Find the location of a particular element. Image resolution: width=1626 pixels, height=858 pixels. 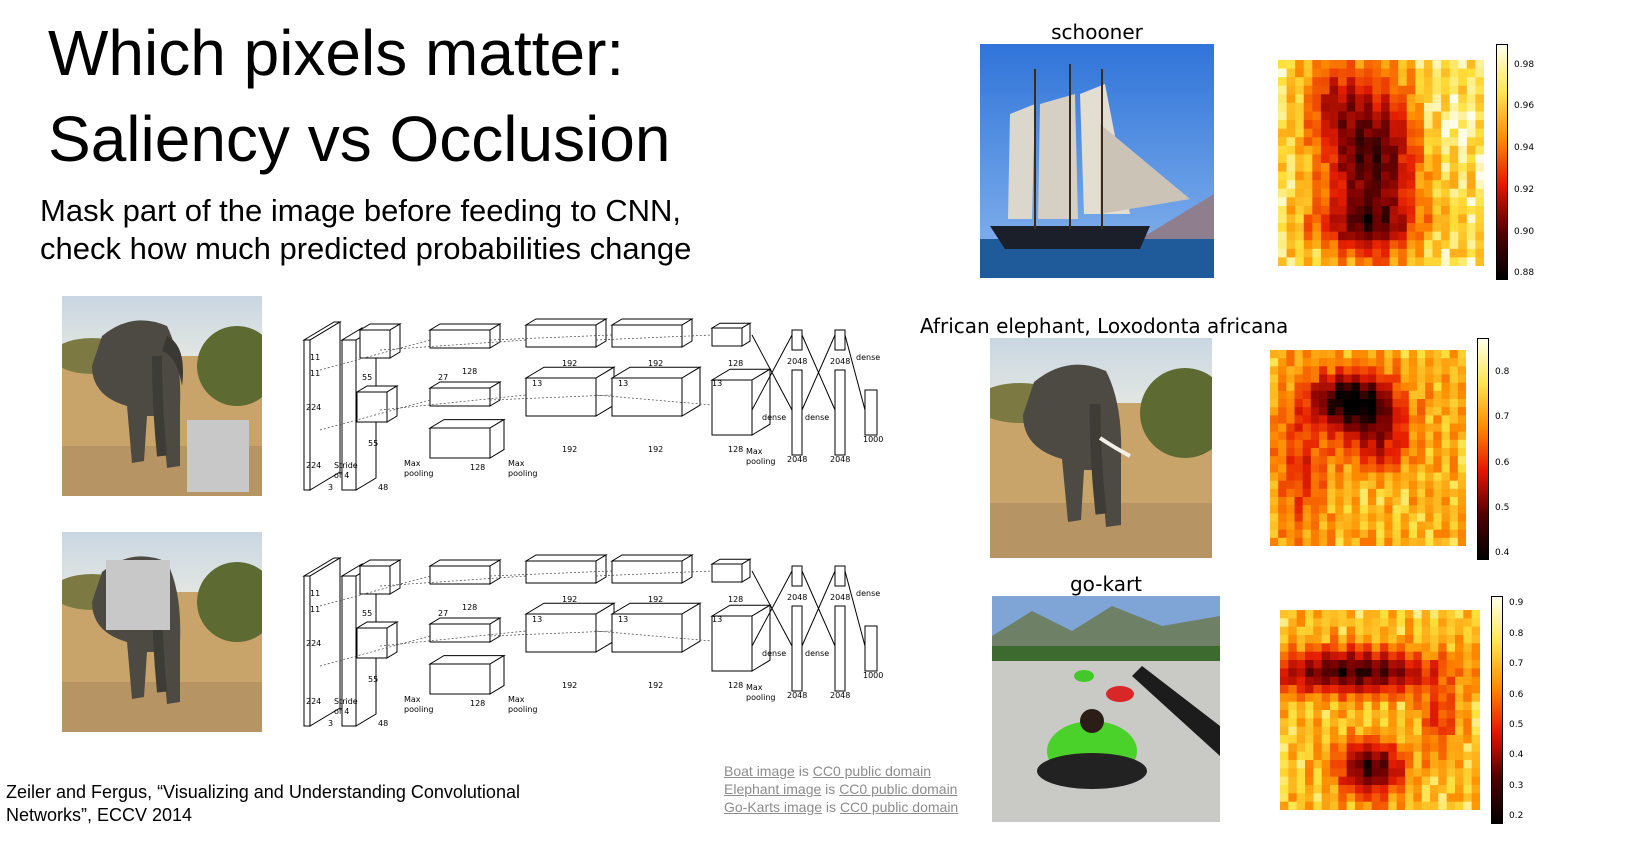

credit-link-boat: Boat image is located at coordinates (759, 771).